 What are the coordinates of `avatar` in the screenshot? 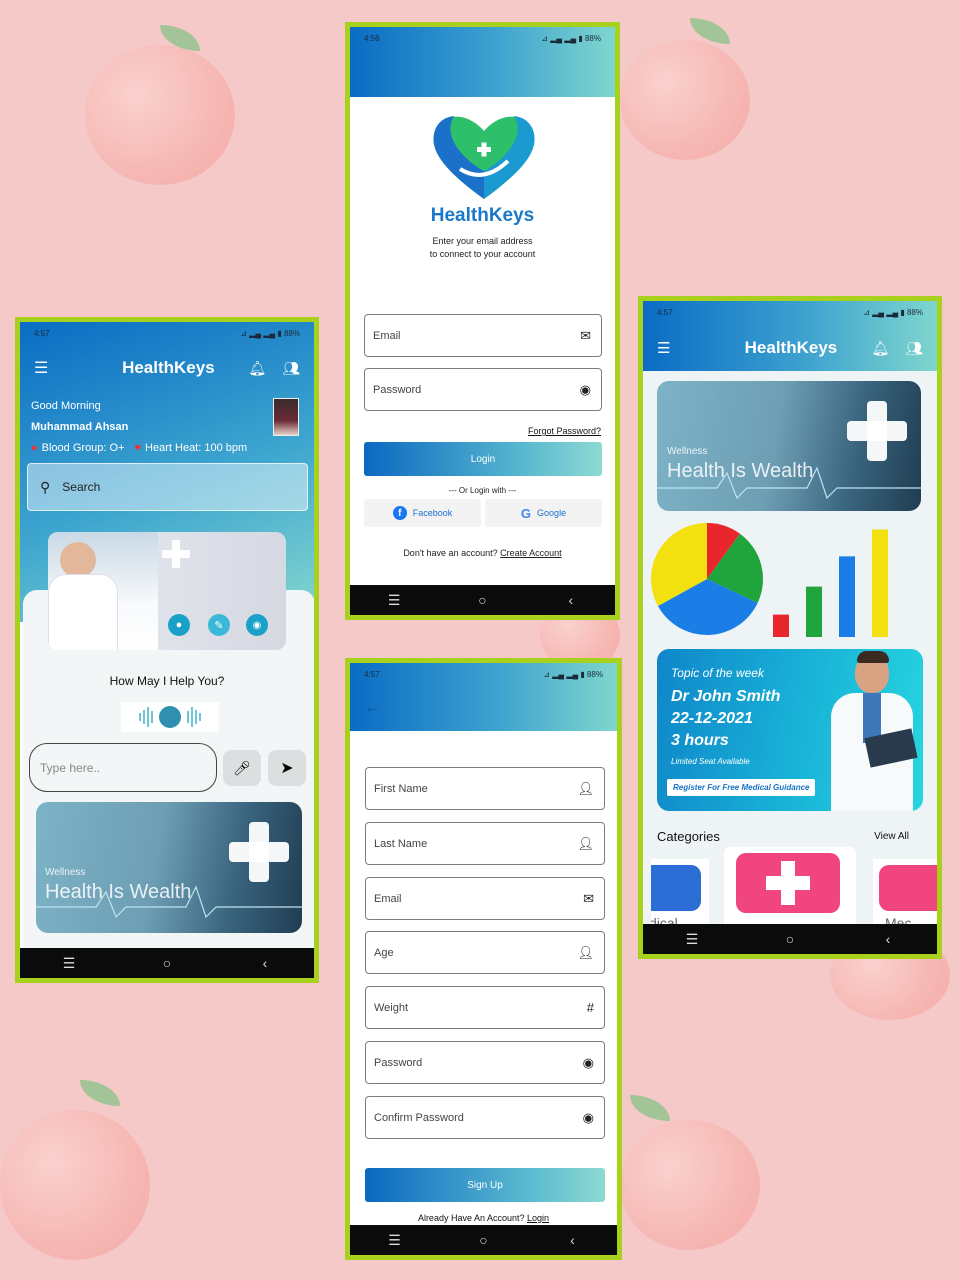 It's located at (286, 417).